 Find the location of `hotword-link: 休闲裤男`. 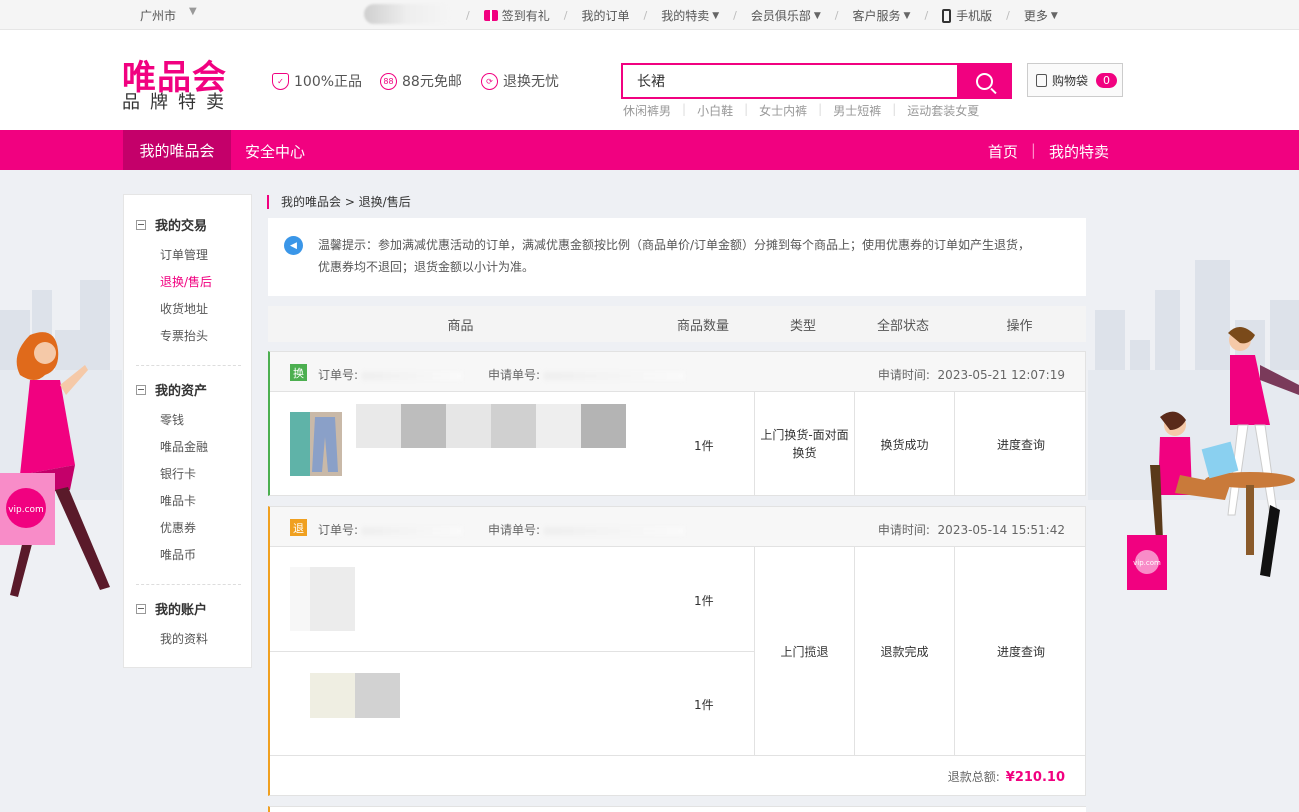

hotword-link: 休闲裤男 is located at coordinates (647, 110).